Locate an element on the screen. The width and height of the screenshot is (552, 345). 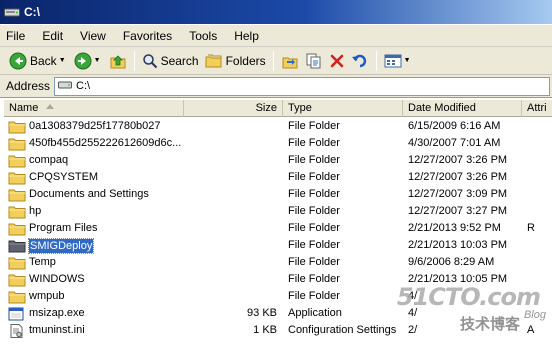
move-to-icon is located at coordinates (290, 61).